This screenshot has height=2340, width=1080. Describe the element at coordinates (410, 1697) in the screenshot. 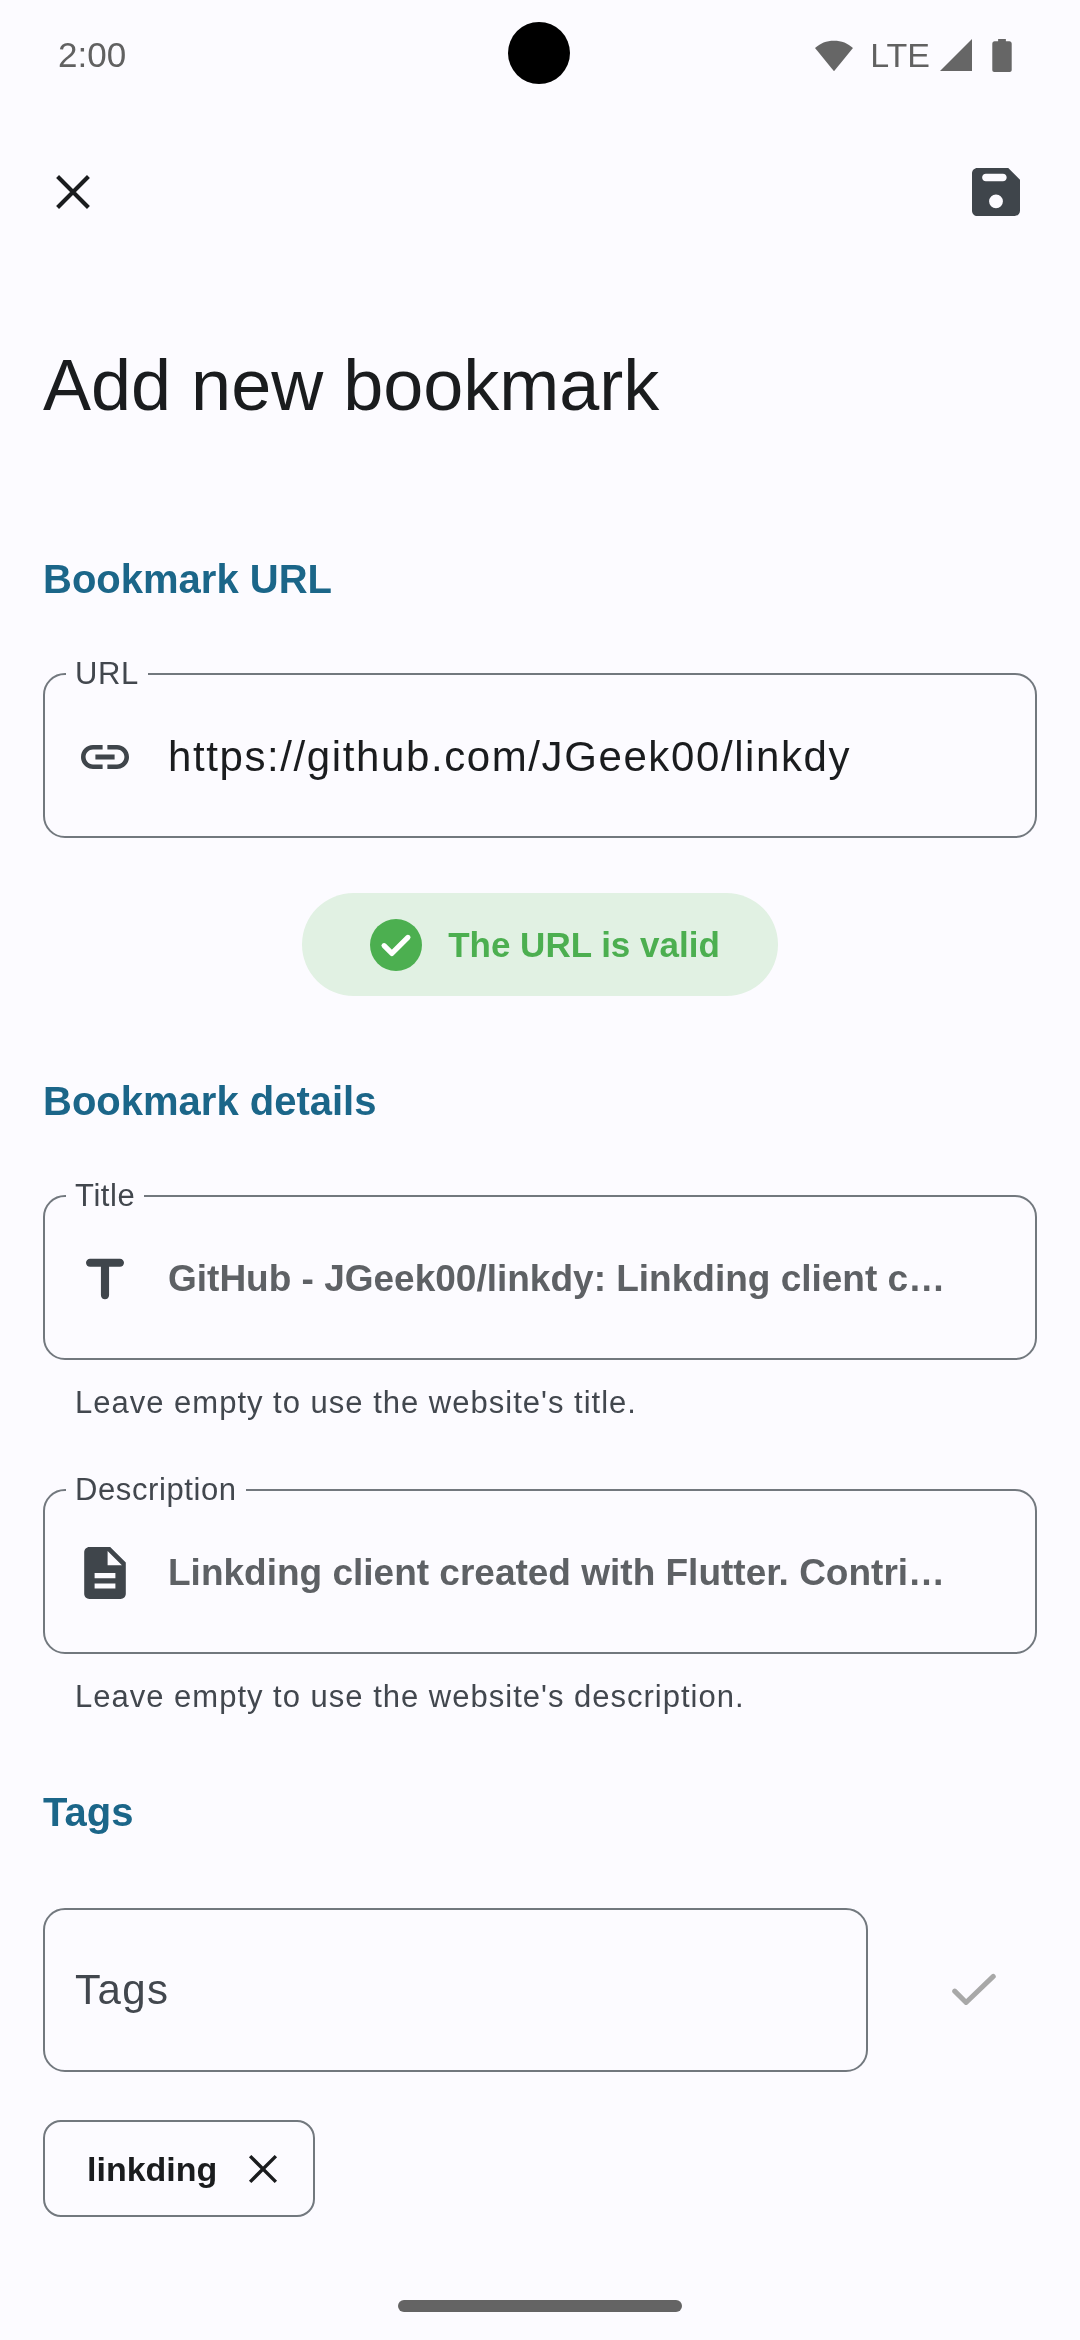

I see `helper-text: Leave empty to use the website's description.` at that location.